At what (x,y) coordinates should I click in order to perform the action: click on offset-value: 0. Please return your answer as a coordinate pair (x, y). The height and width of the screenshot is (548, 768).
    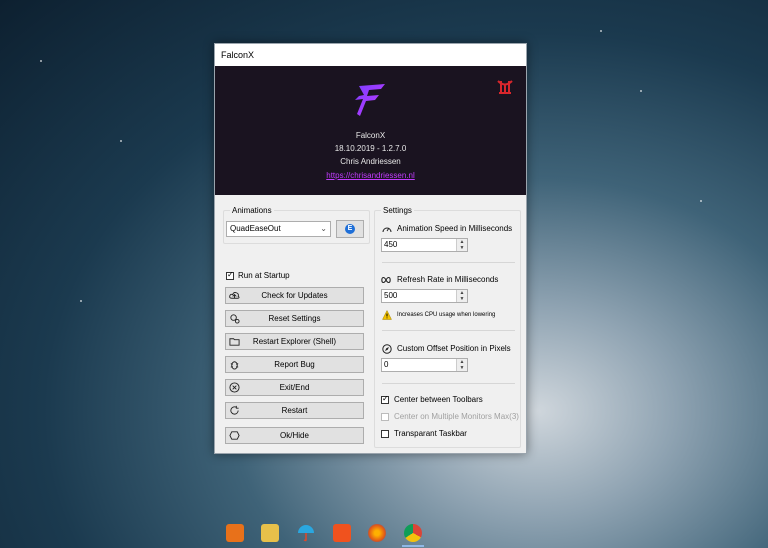
    Looking at the image, I should click on (386, 364).